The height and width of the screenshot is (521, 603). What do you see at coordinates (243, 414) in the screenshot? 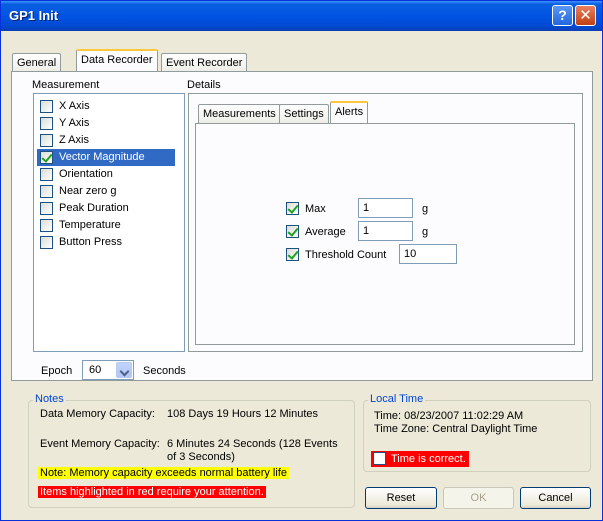
I see `data-memory-value: 108 Days 19 Hours 12 Minutes` at bounding box center [243, 414].